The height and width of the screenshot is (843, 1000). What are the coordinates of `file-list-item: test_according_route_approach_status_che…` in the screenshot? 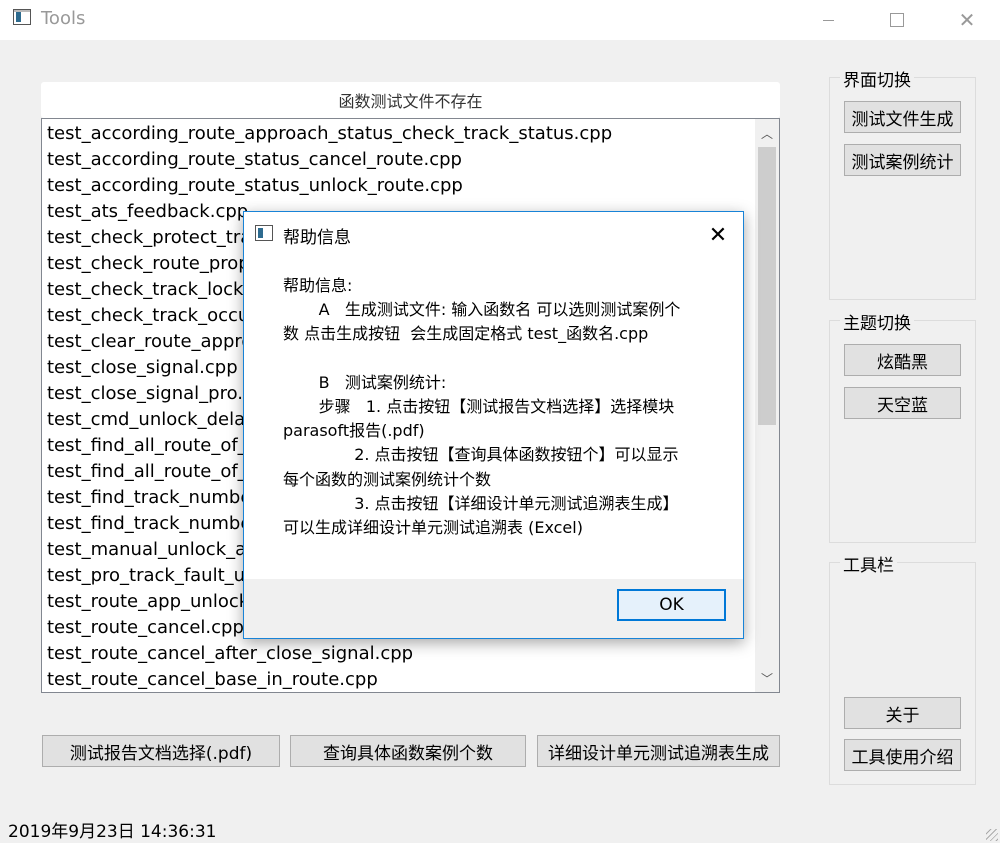 It's located at (410, 134).